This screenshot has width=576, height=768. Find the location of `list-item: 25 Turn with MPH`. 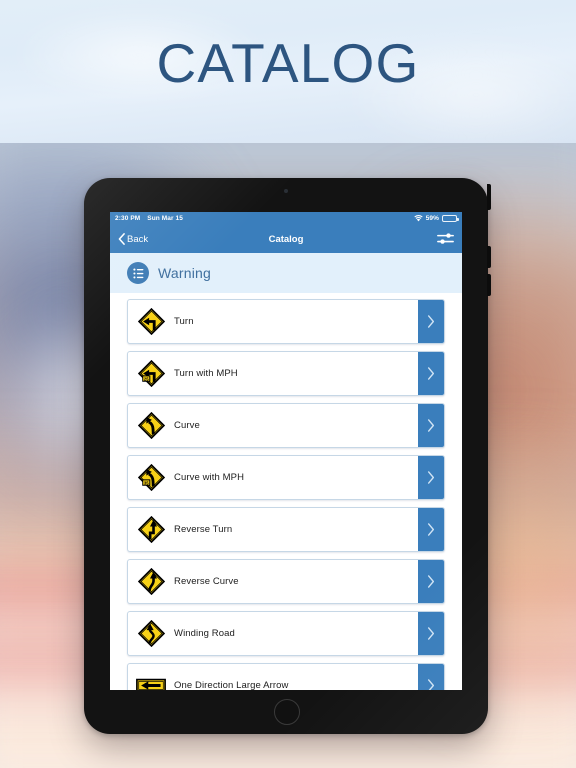

list-item: 25 Turn with MPH is located at coordinates (286, 373).